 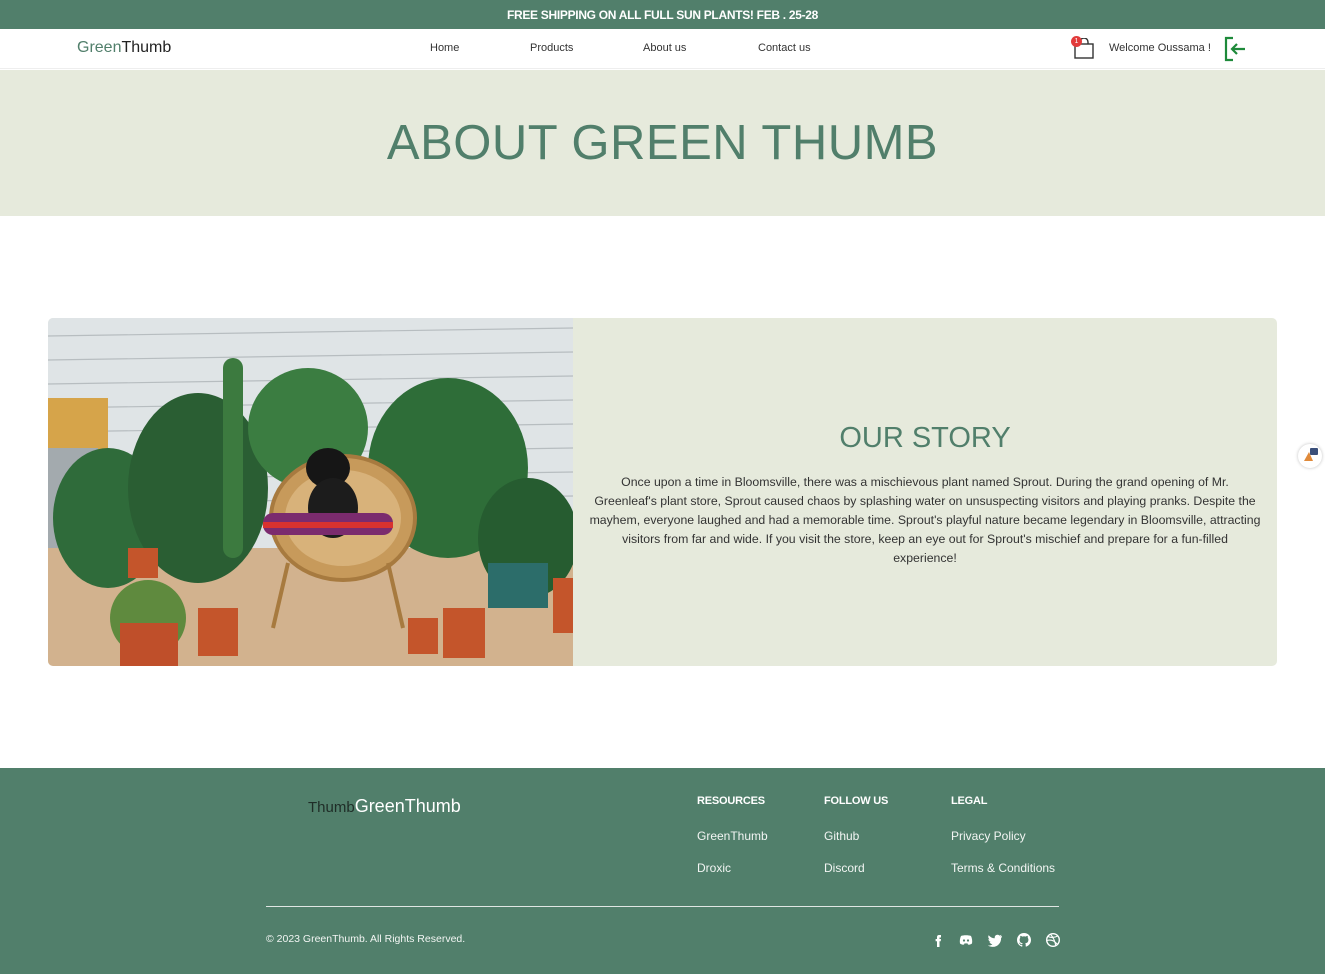 I want to click on page-title: ABOUT GREEN THUMB, so click(x=662, y=143).